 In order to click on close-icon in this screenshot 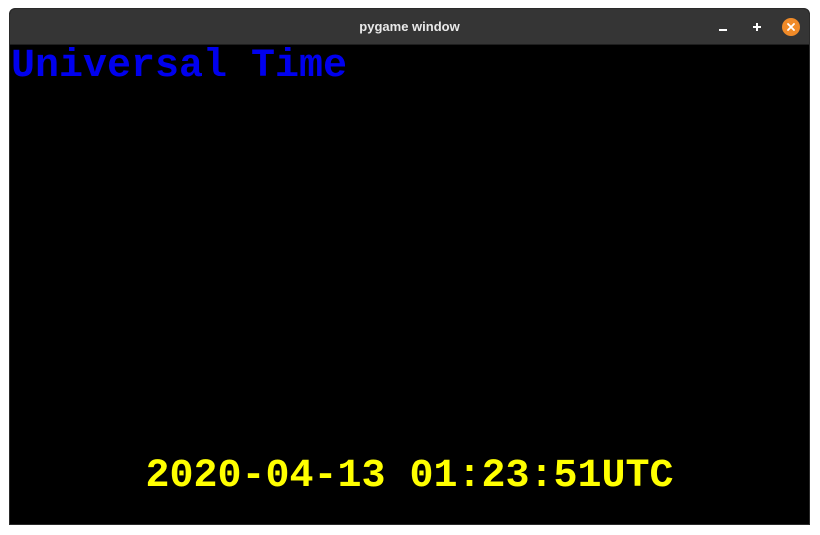, I will do `click(791, 27)`.